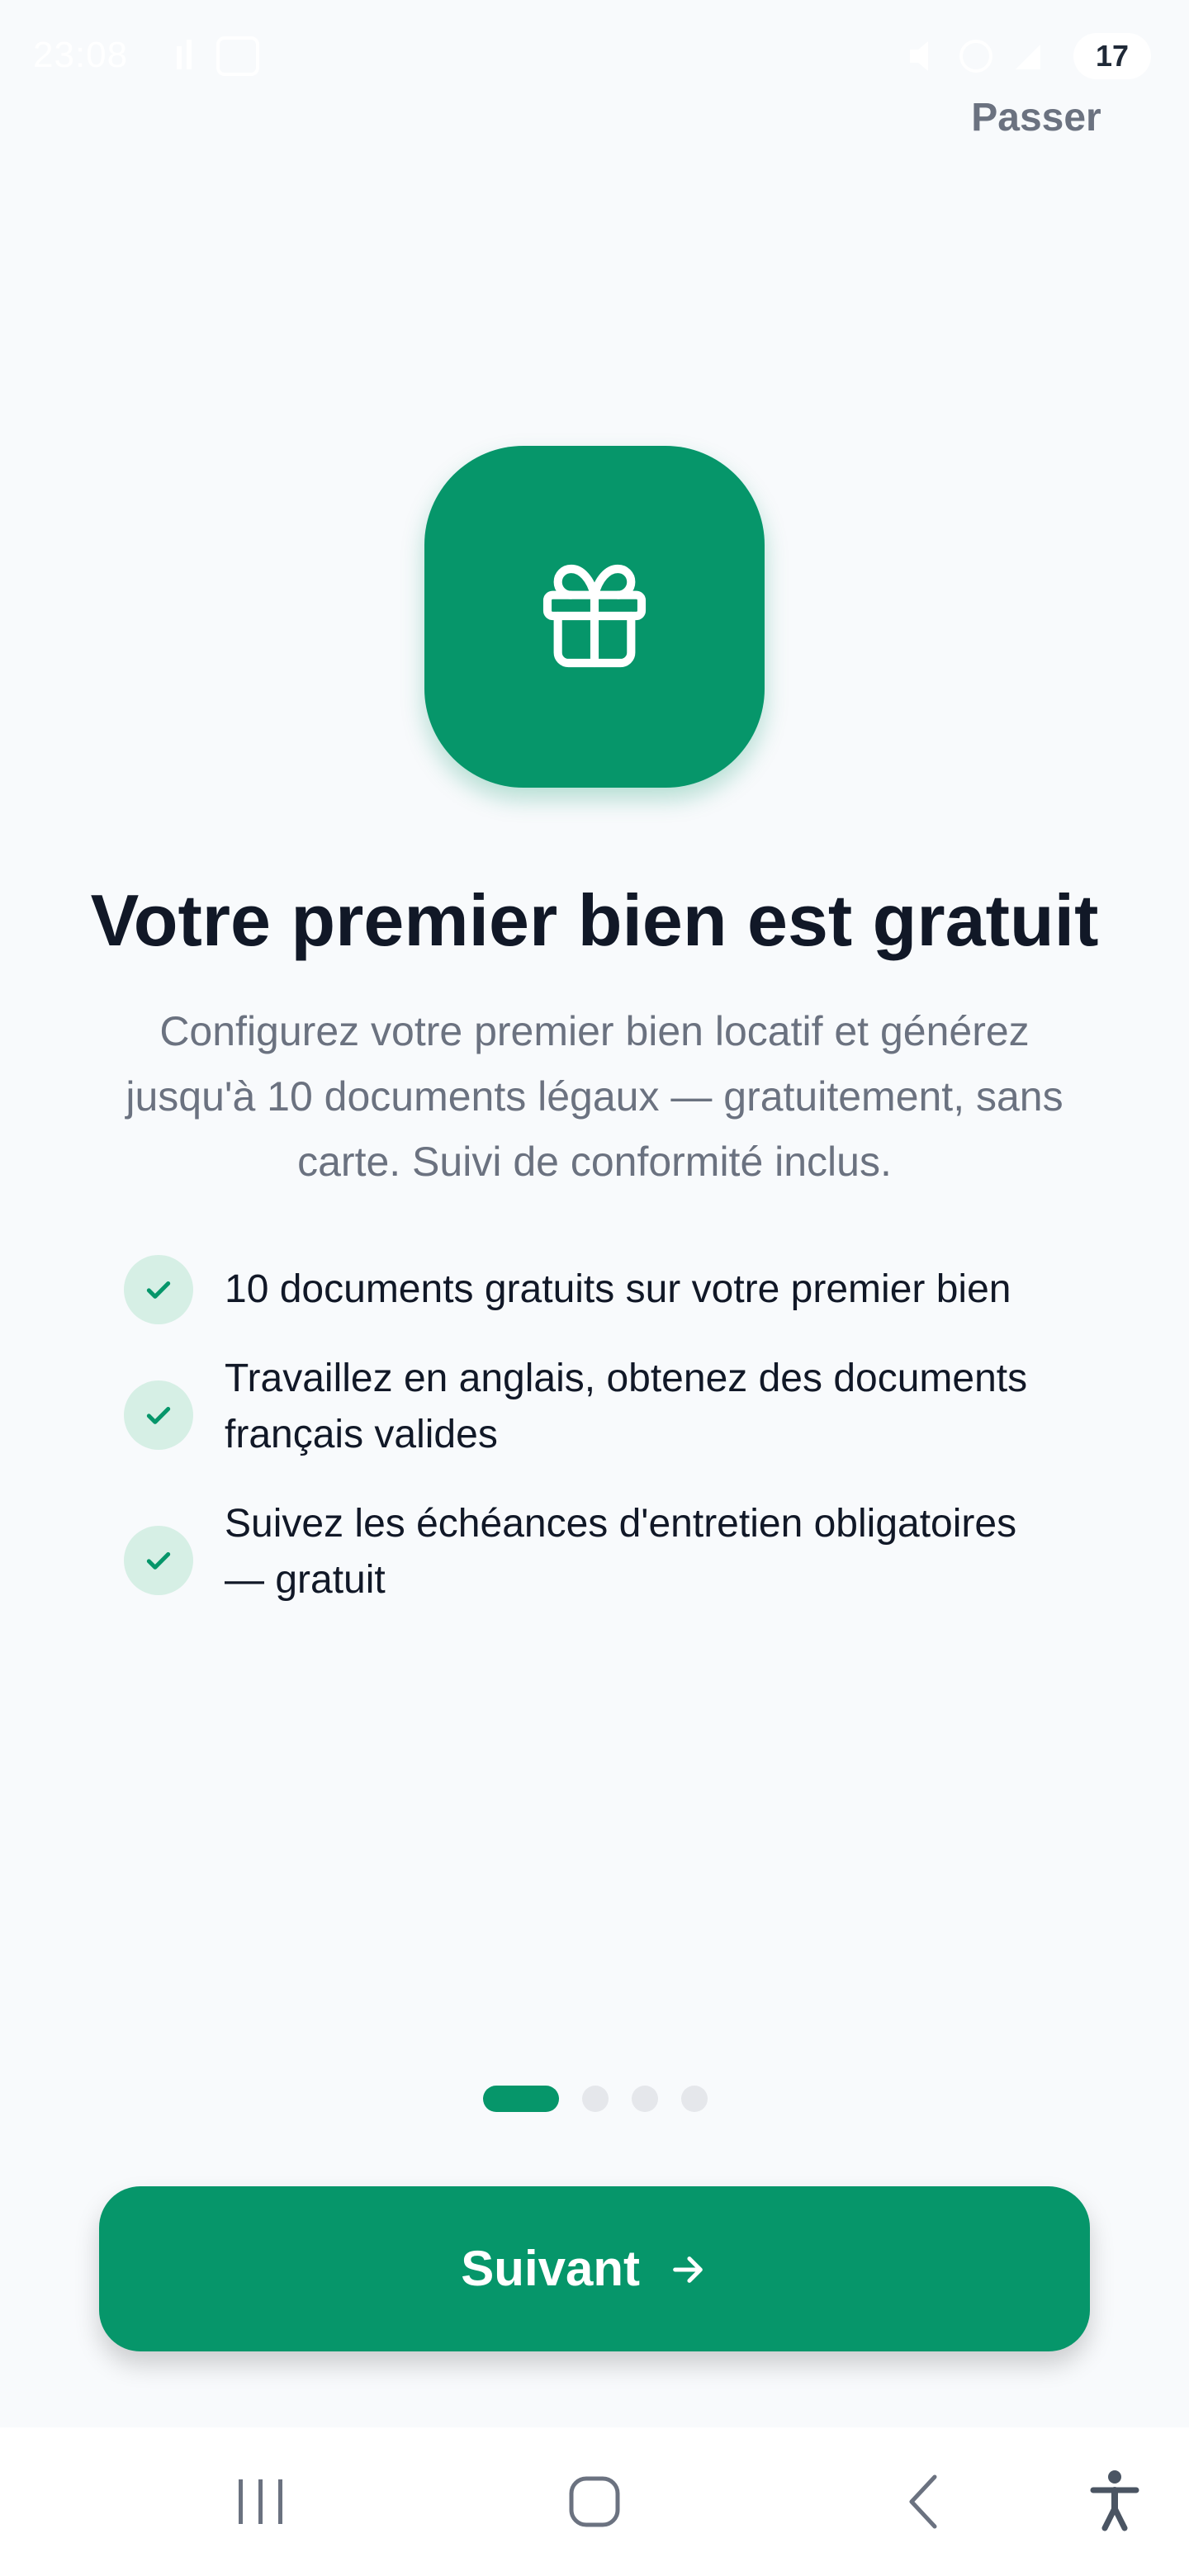 The height and width of the screenshot is (2576, 1189). Describe the element at coordinates (237, 56) in the screenshot. I see `notification-app-icon` at that location.